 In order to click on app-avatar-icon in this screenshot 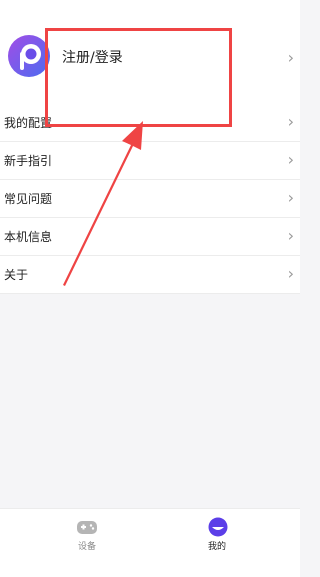, I will do `click(29, 56)`.